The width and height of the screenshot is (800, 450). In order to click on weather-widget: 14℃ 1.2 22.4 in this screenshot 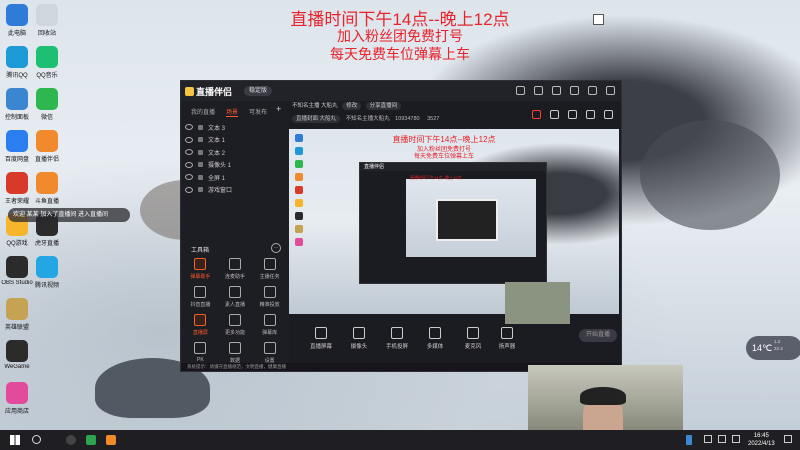, I will do `click(773, 348)`.